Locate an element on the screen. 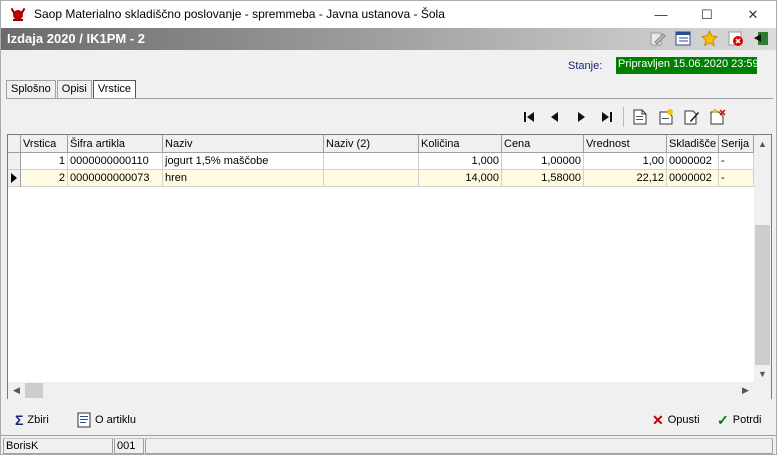 The width and height of the screenshot is (777, 455). status-badge: Pripravljen 15.06.2020 23:59 is located at coordinates (687, 65).